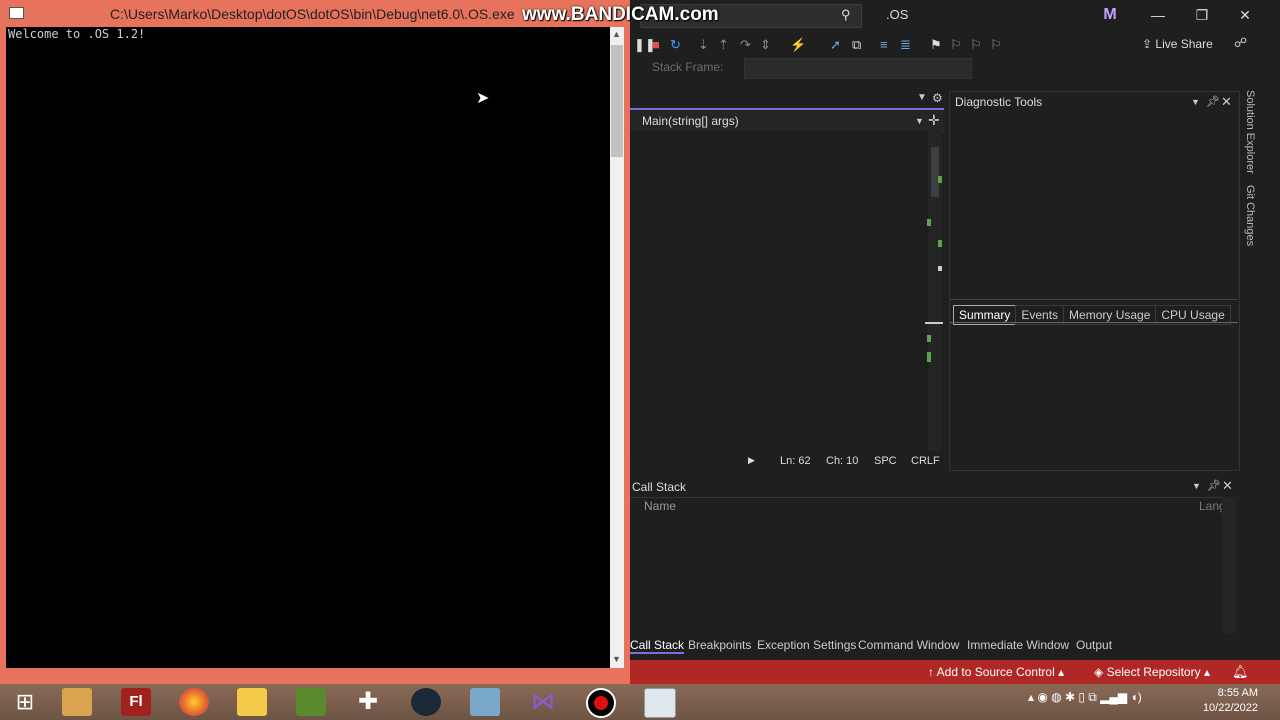  I want to click on diagnostic-tools-title: Diagnostic Tools, so click(999, 102).